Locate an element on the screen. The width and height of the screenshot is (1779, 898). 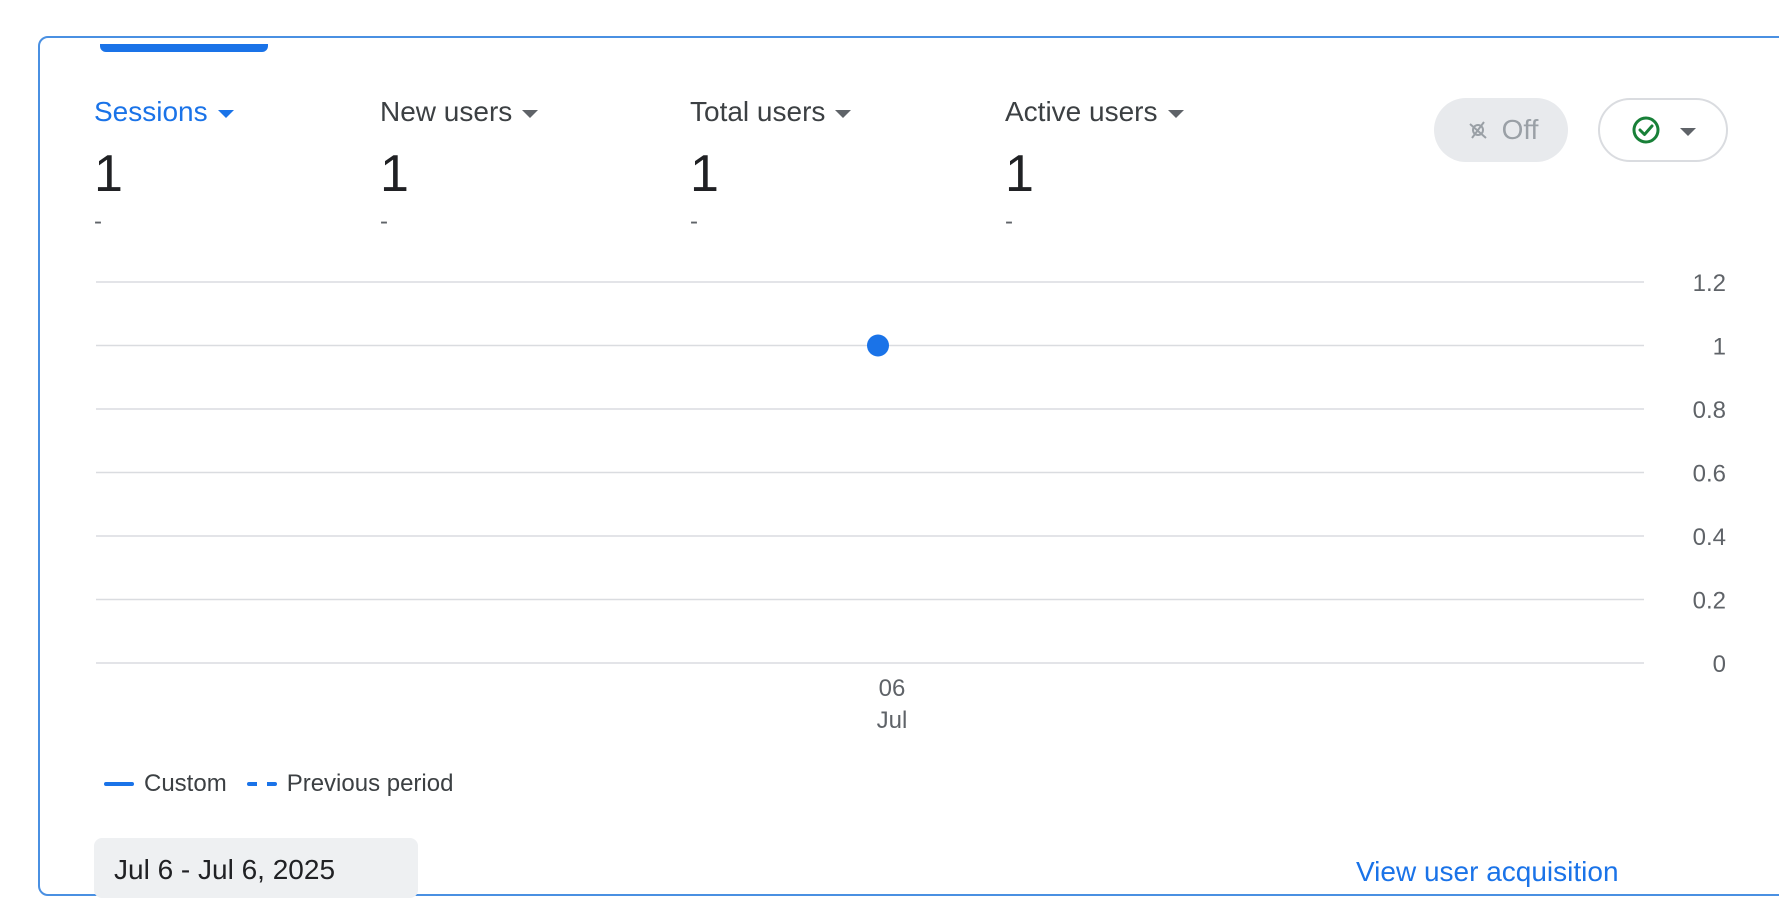
metric-new-users-change: - is located at coordinates (384, 221).